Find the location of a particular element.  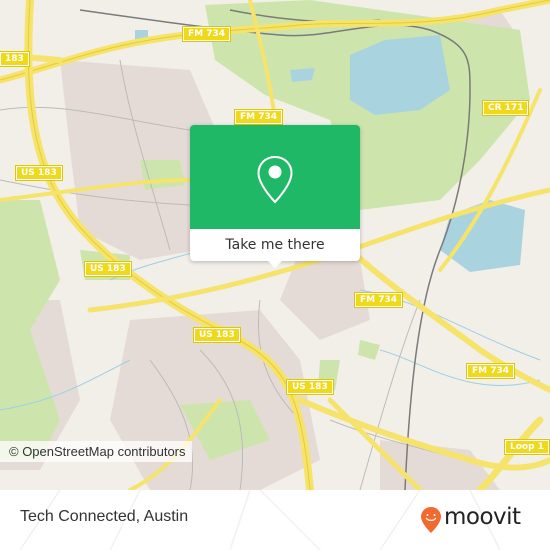

place-title: Tech Connected, Austin is located at coordinates (104, 516).